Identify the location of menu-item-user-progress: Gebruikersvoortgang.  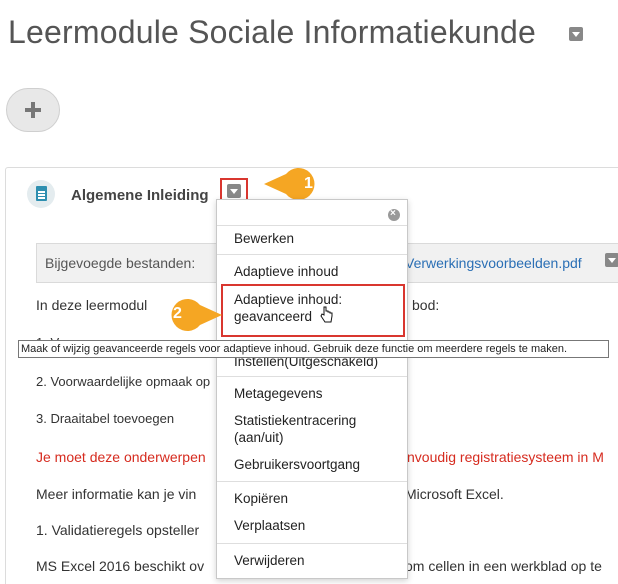
(297, 464).